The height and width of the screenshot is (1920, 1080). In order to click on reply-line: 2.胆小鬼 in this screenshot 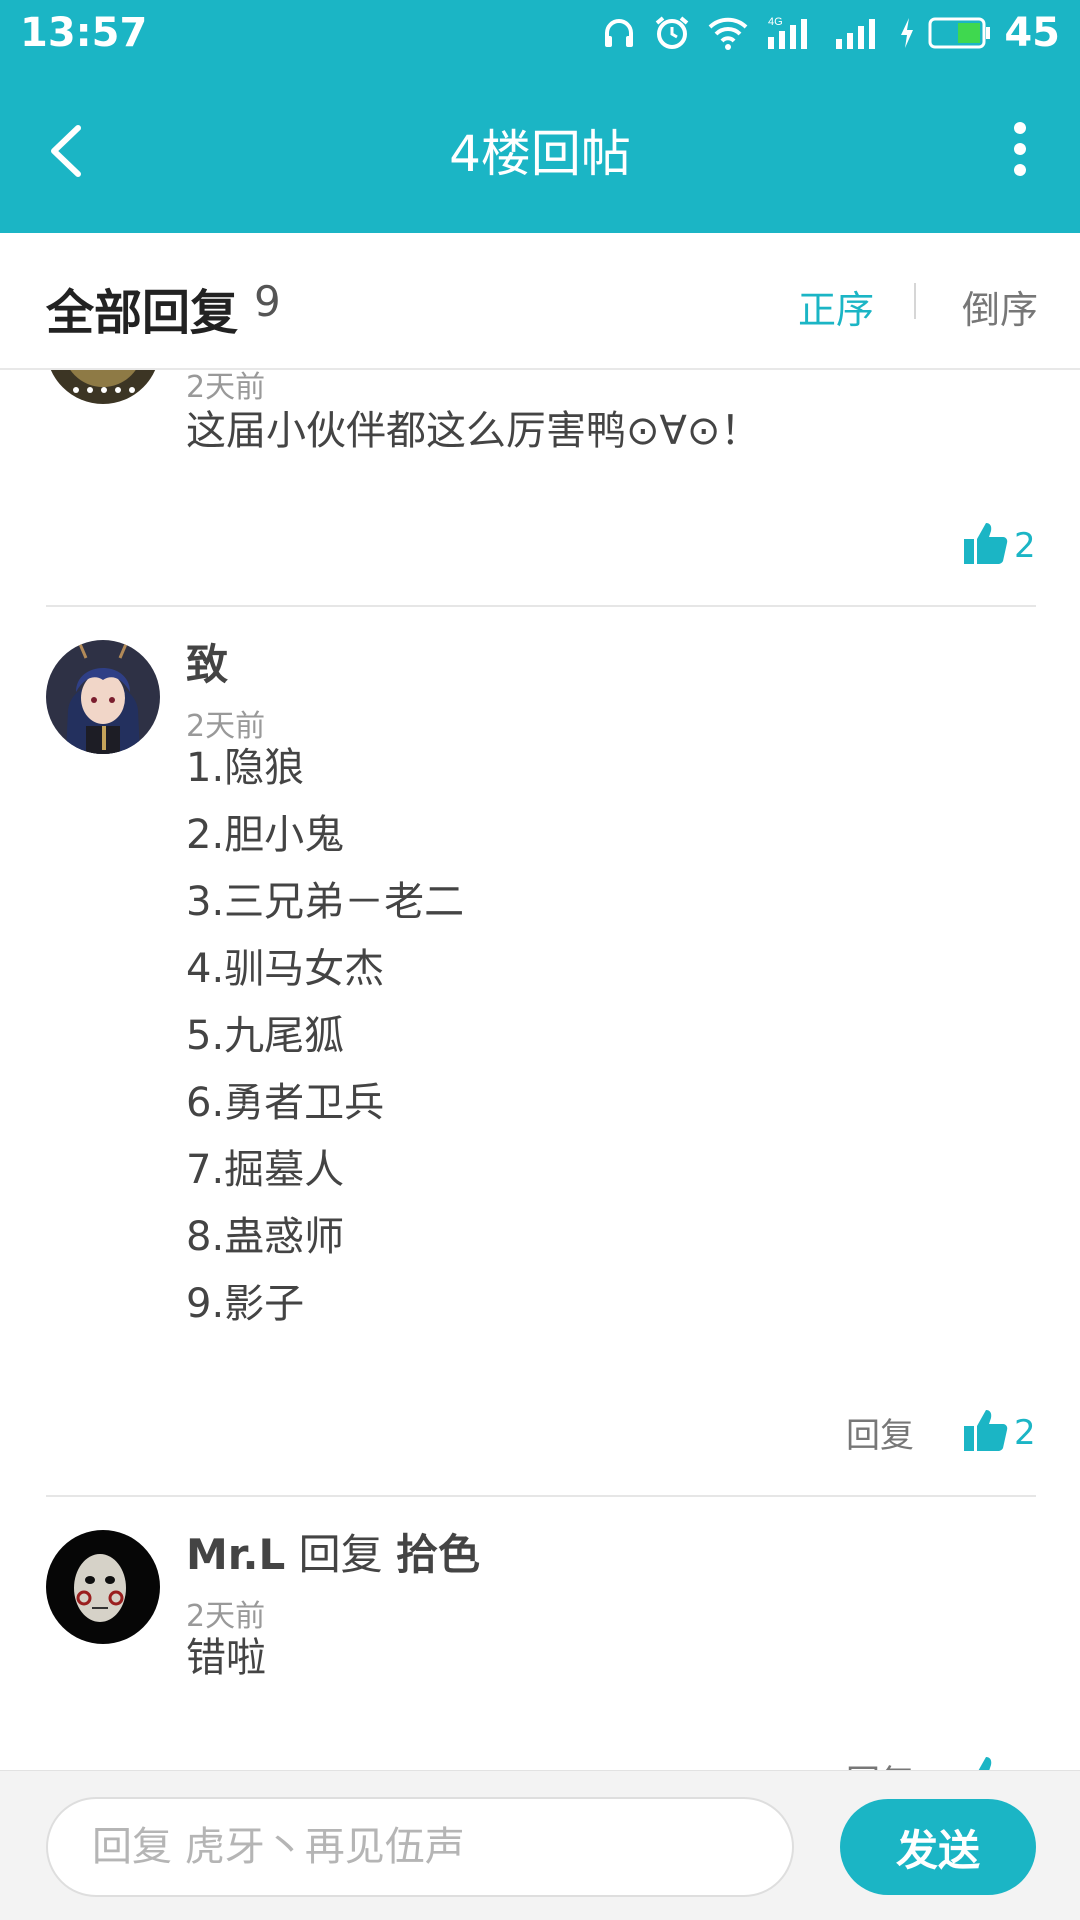, I will do `click(265, 835)`.